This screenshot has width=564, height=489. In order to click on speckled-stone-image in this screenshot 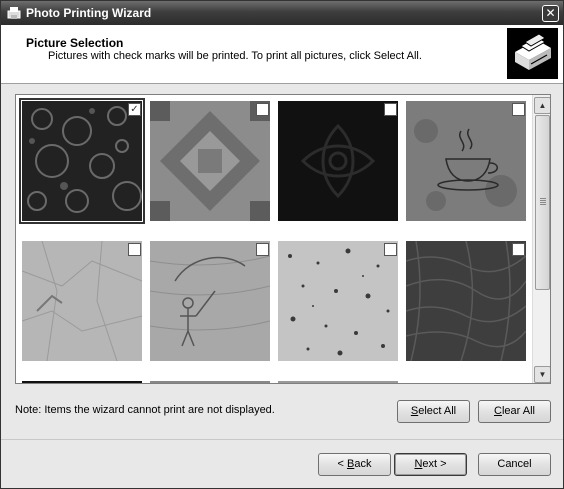, I will do `click(338, 301)`.